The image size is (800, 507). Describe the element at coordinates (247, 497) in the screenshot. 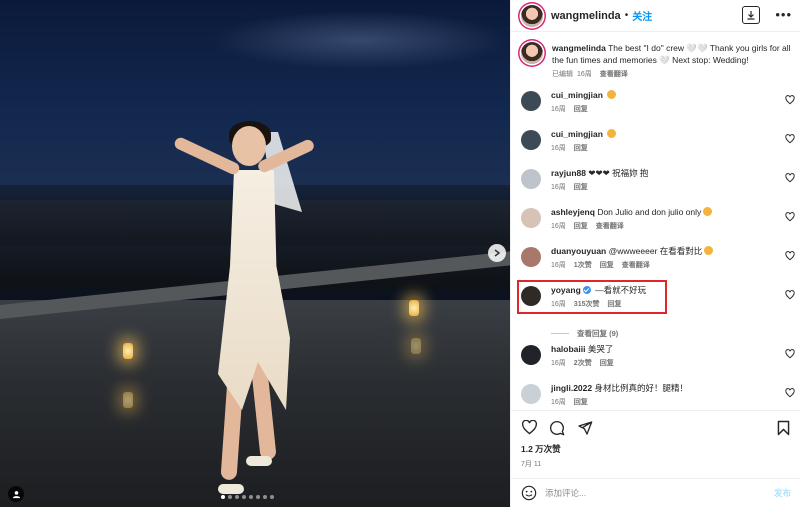

I see `carousel-indicator` at that location.